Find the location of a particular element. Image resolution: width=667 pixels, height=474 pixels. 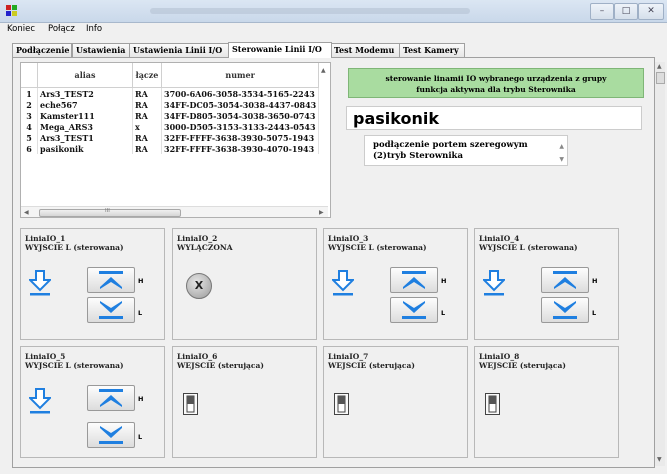

io-line-name: LiniaIO_3 is located at coordinates (348, 238).